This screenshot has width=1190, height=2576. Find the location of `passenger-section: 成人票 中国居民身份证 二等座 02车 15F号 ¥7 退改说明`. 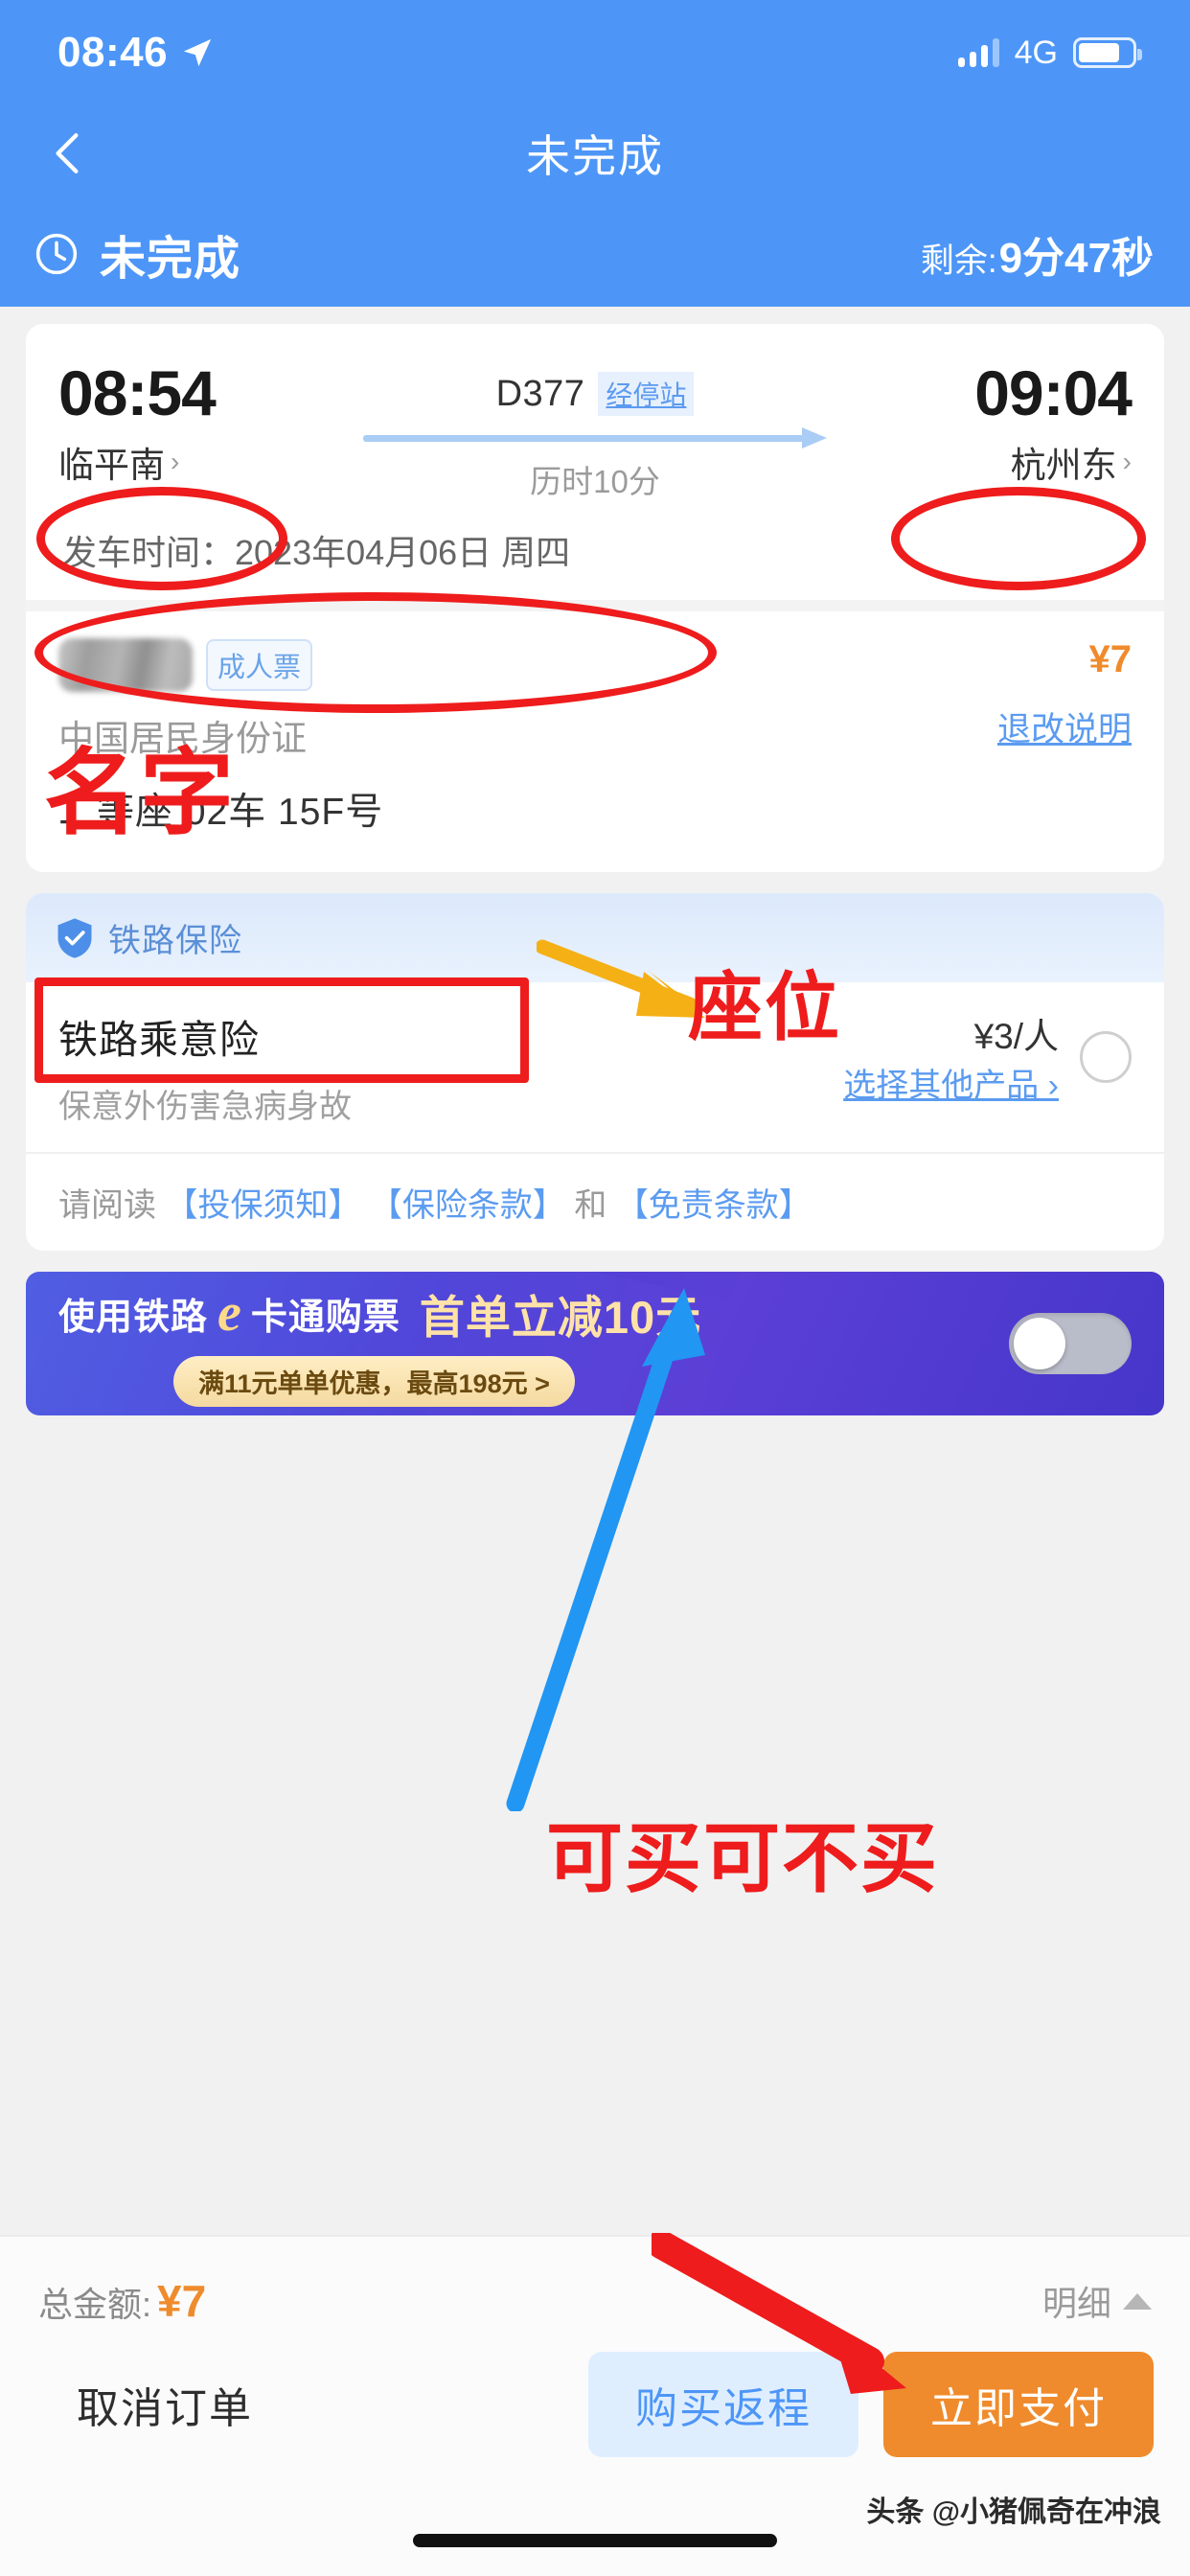

passenger-section: 成人票 中国居民身份证 二等座 02车 15F号 ¥7 退改说明 is located at coordinates (595, 741).